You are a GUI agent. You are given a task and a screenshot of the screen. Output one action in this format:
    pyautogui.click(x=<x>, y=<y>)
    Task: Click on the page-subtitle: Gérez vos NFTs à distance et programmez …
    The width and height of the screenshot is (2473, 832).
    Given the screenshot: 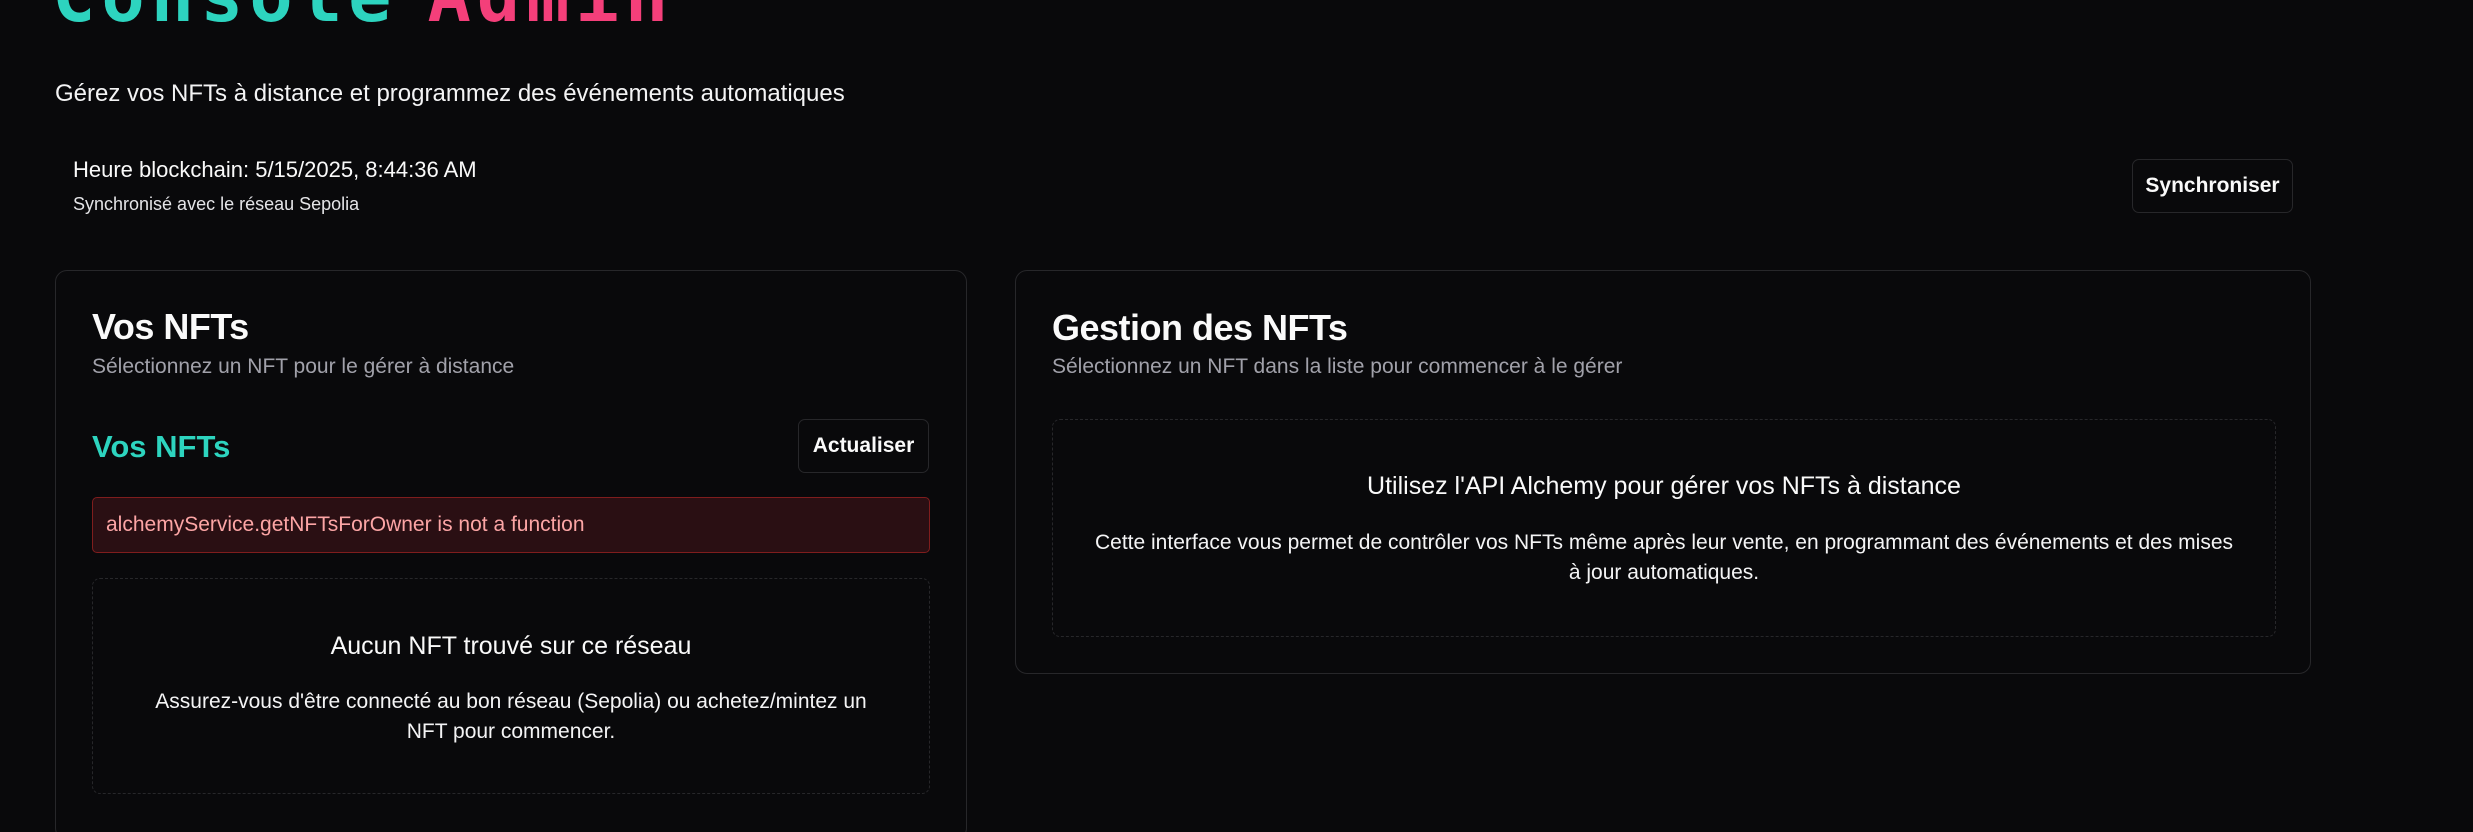 What is the action you would take?
    pyautogui.click(x=450, y=93)
    